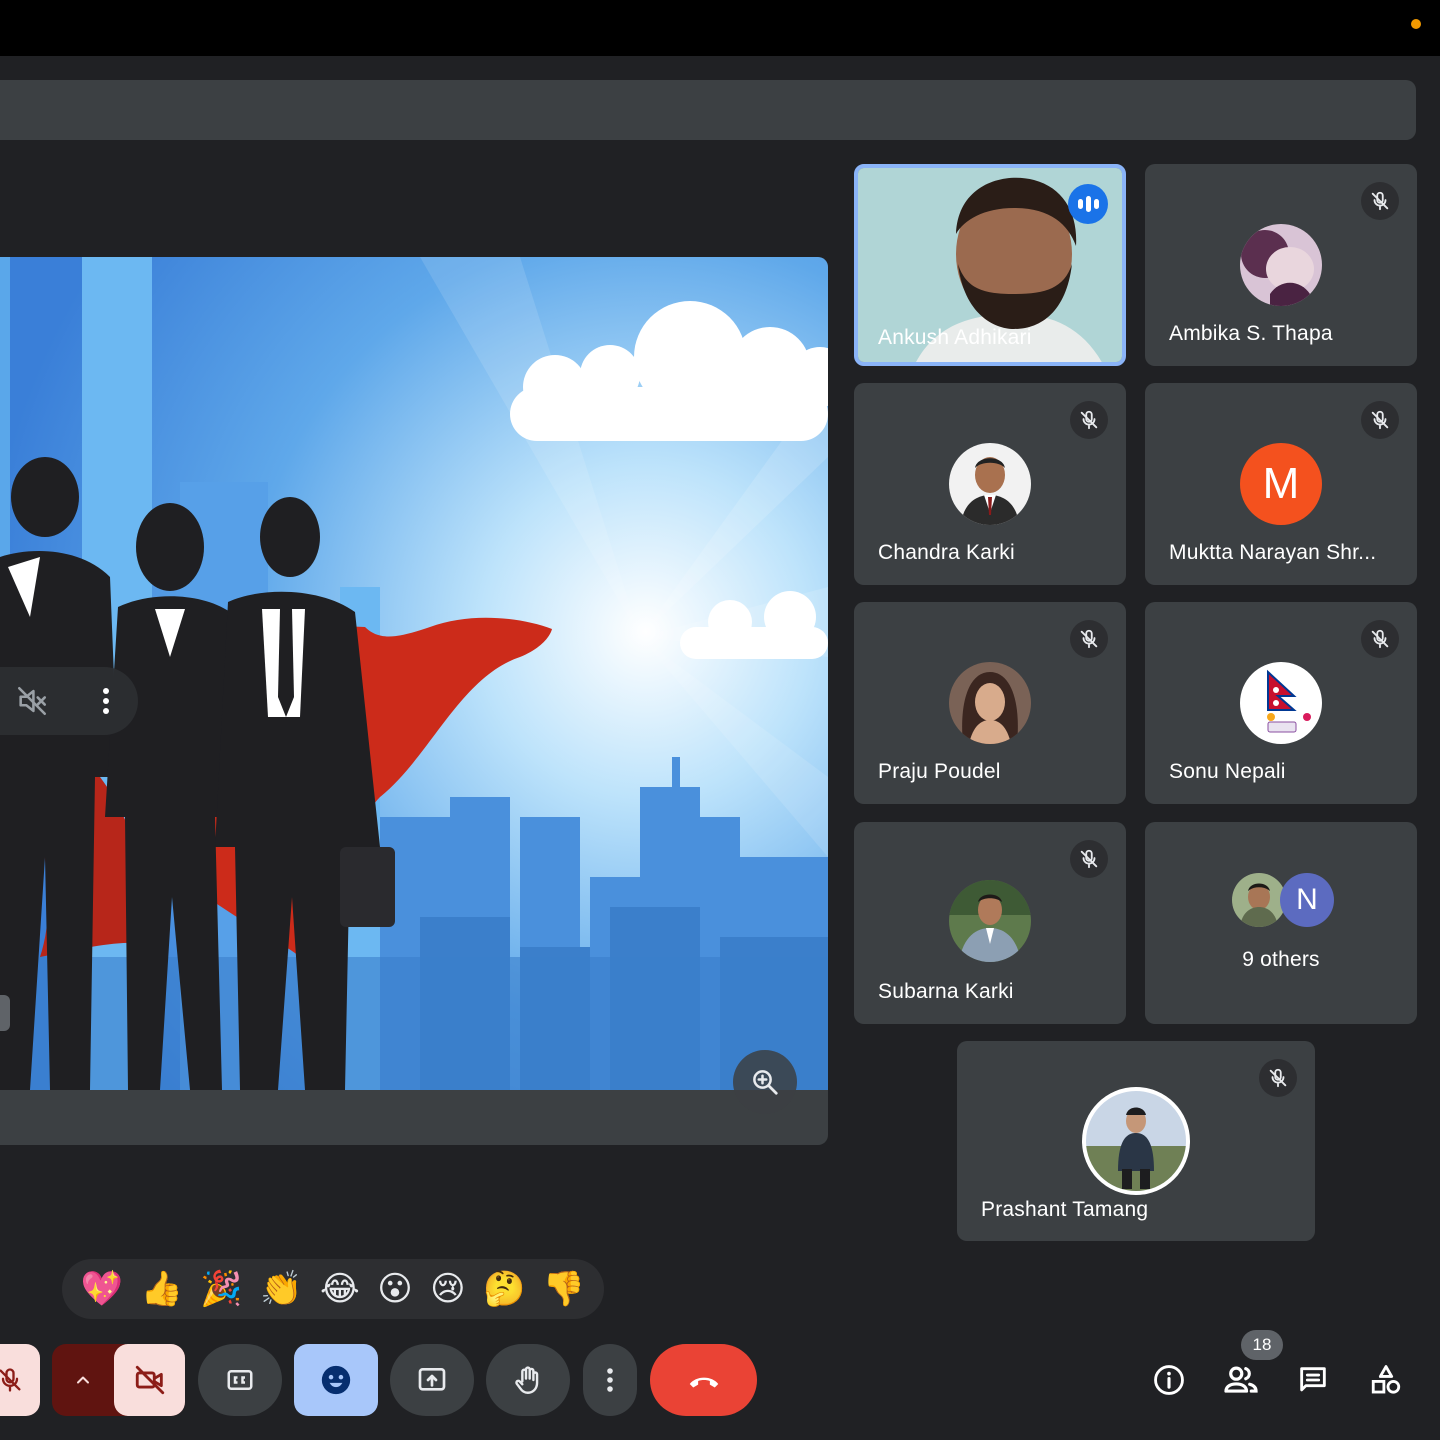 This screenshot has height=1440, width=1440. I want to click on leave-call-button, so click(703, 1380).